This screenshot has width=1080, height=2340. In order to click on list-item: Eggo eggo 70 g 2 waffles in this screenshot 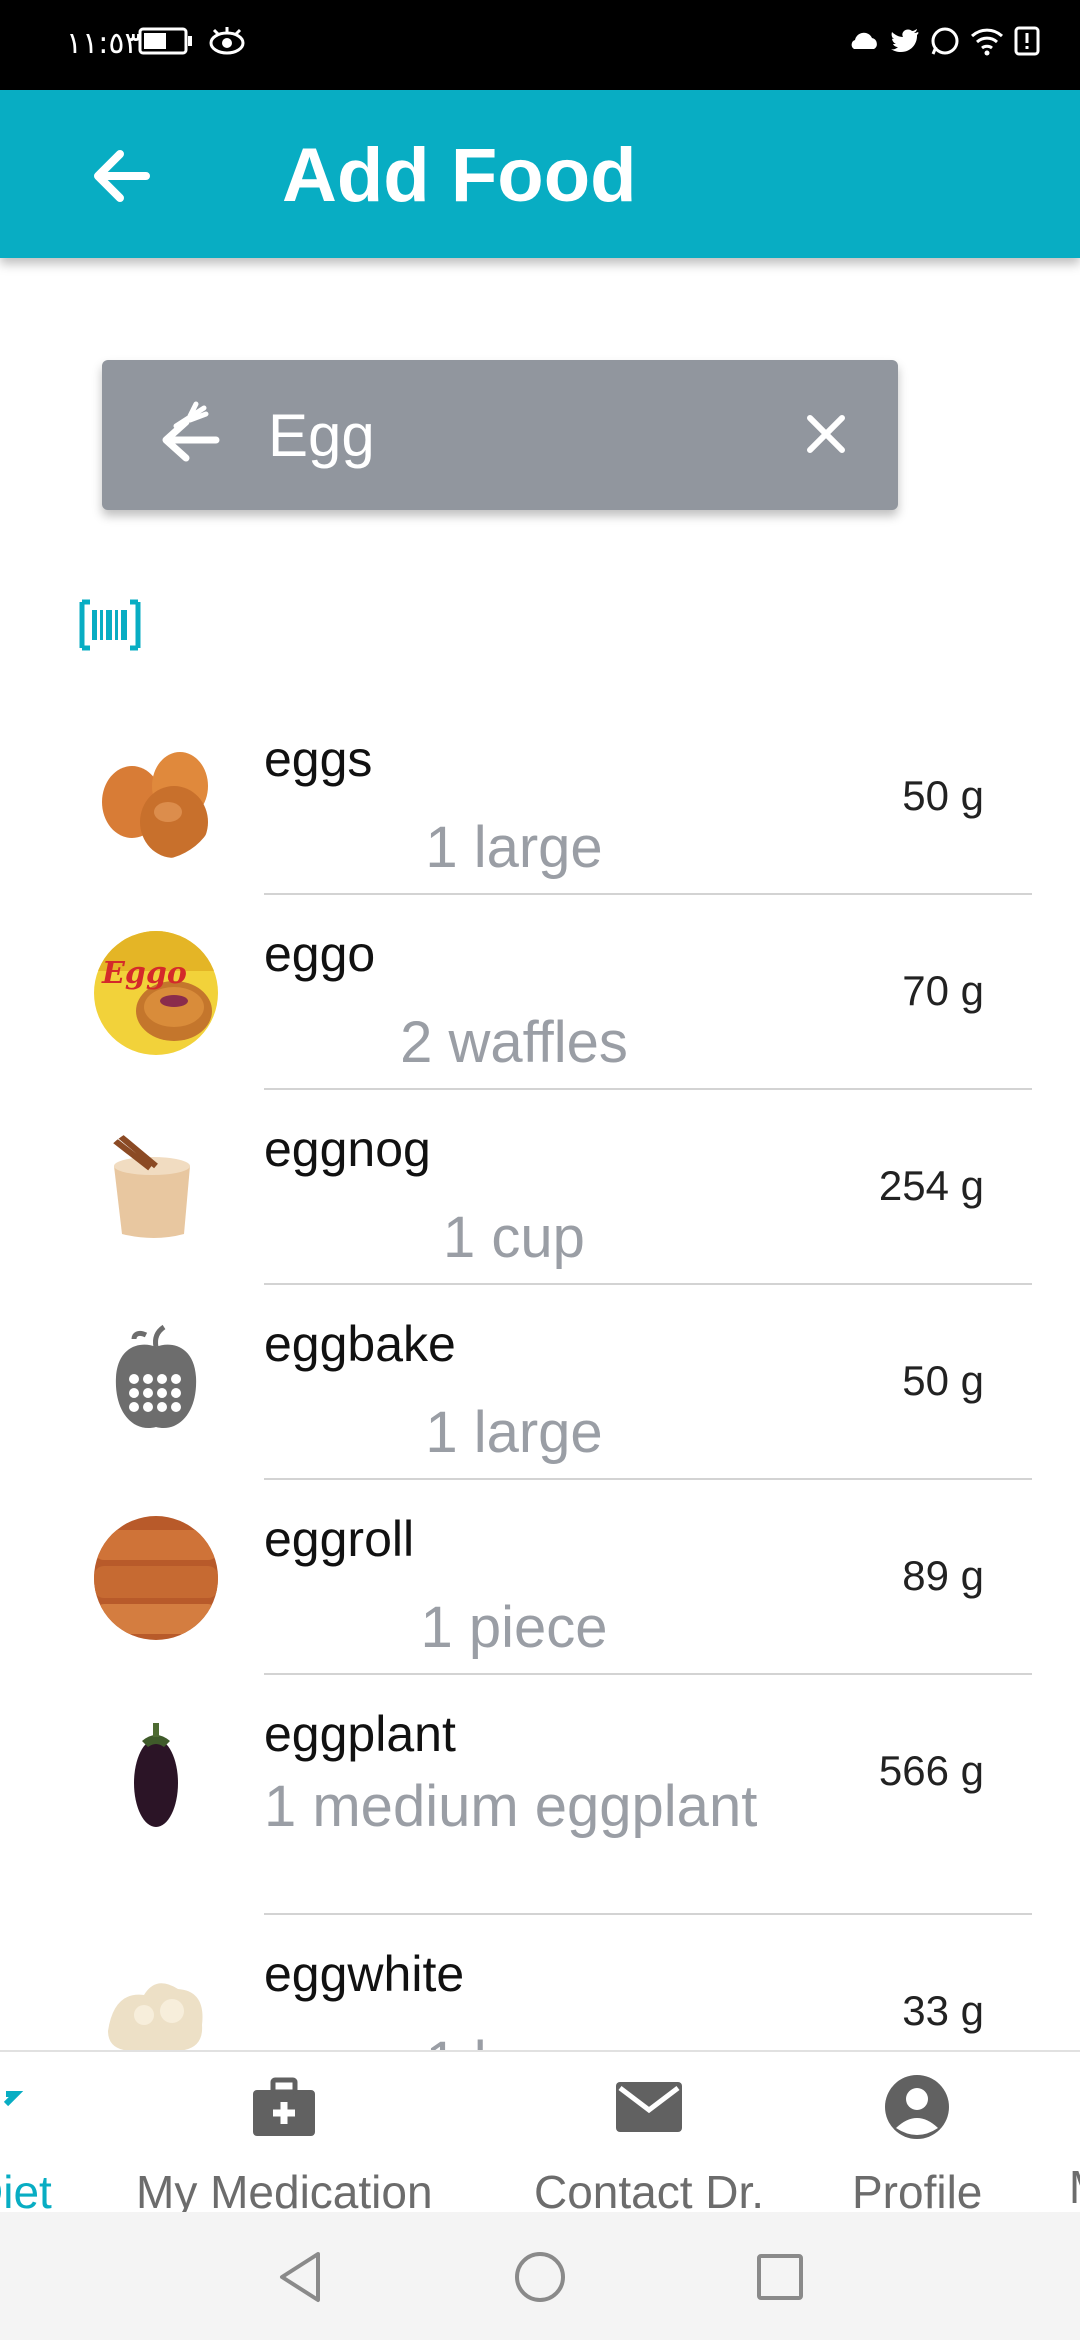, I will do `click(540, 992)`.